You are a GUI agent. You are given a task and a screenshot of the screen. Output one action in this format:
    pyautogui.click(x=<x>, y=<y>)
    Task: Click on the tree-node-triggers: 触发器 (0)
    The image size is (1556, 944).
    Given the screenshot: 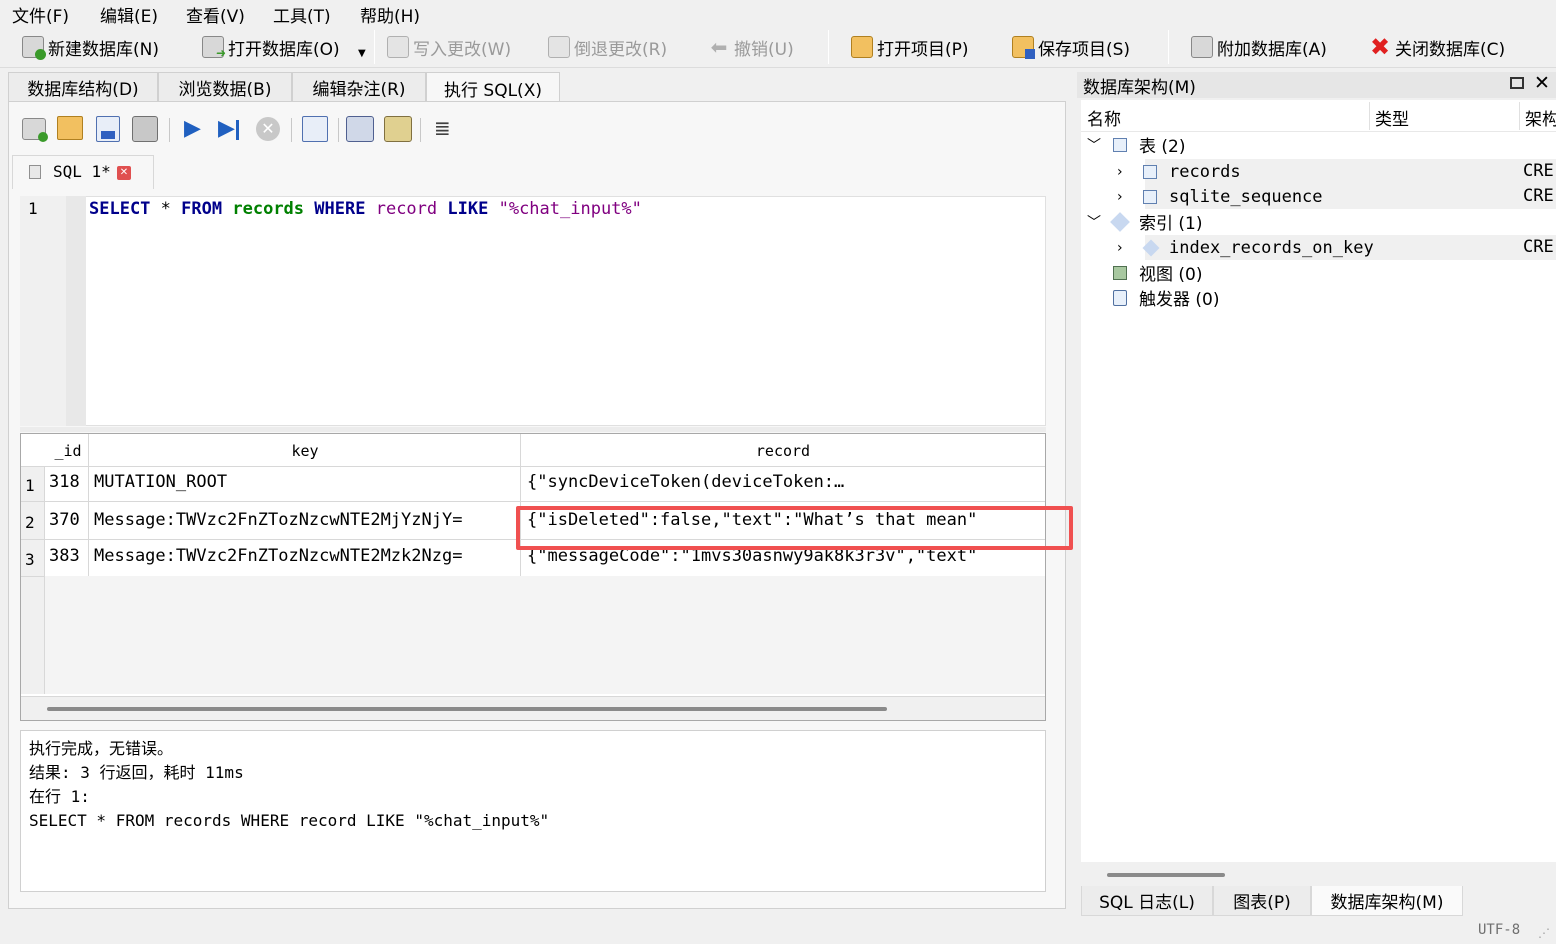 What is the action you would take?
    pyautogui.click(x=1164, y=297)
    